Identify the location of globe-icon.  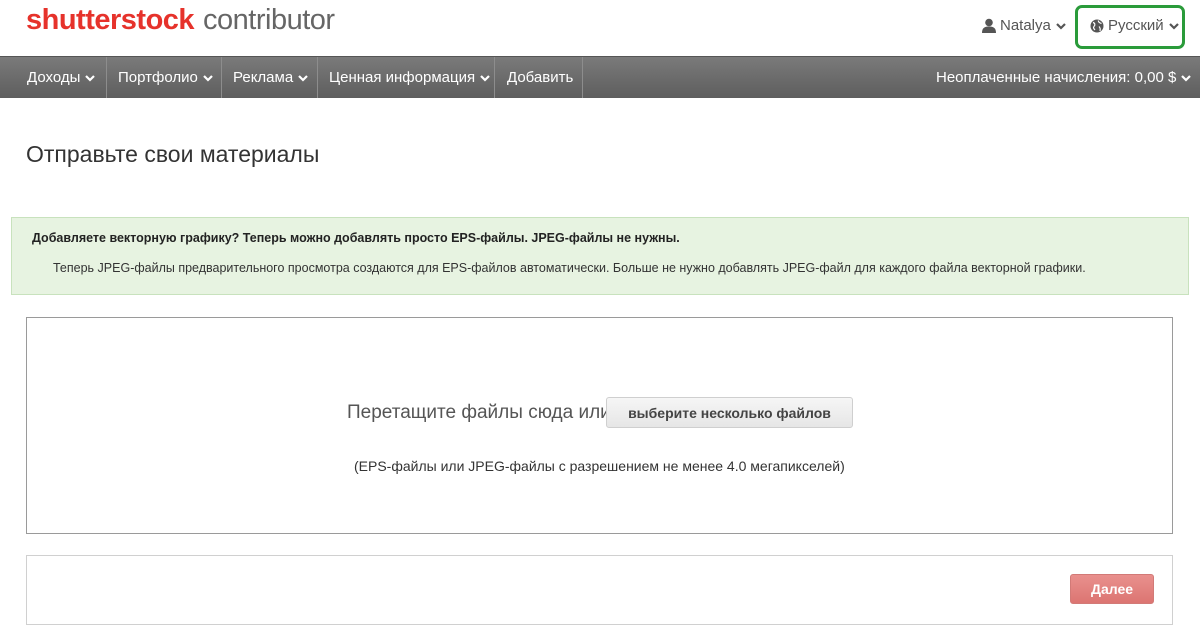
(1097, 25).